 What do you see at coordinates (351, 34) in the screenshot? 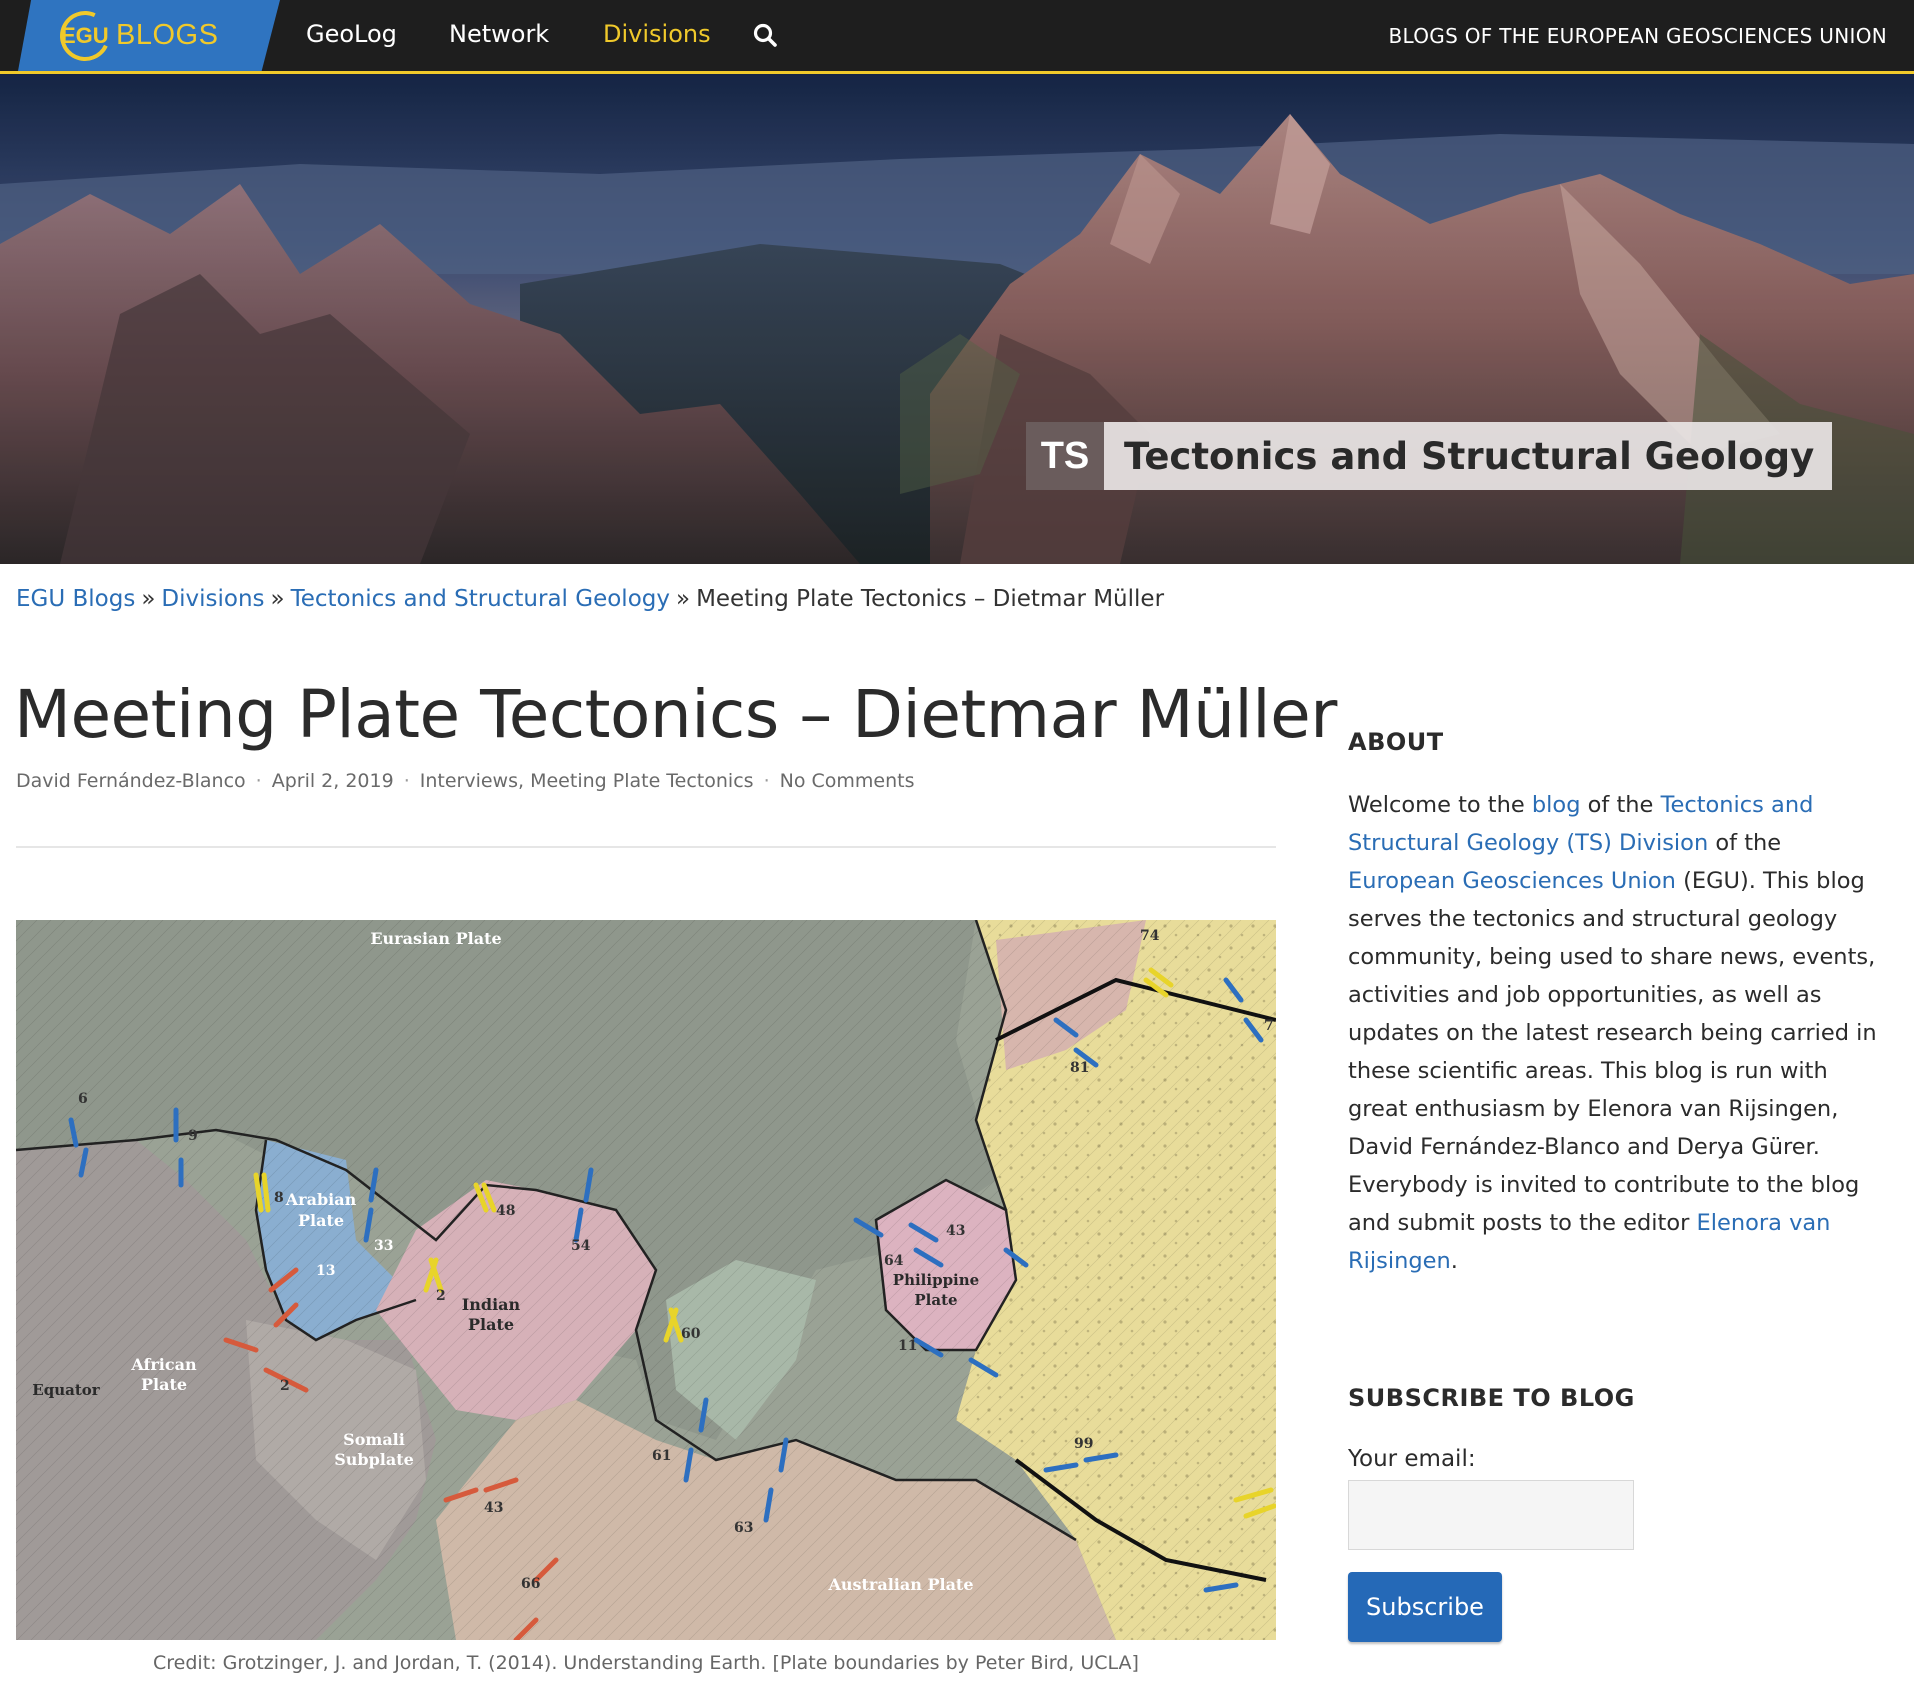
I see `nav-item-geolog: GeoLog` at bounding box center [351, 34].